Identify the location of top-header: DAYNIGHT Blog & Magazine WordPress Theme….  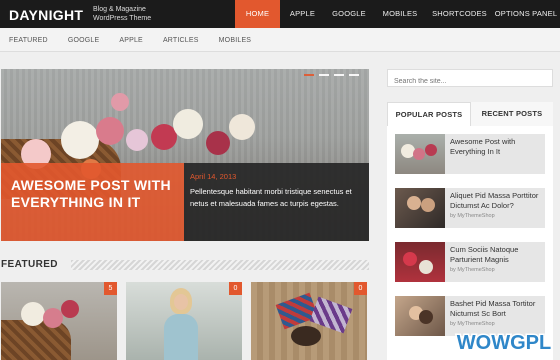
(280, 14).